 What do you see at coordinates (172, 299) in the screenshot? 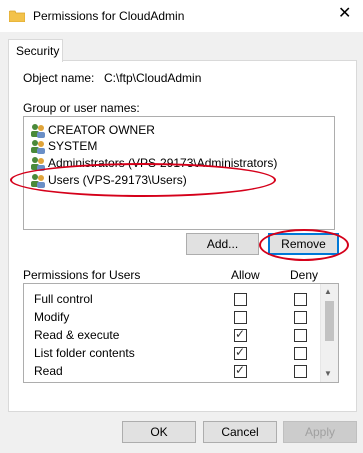
I see `permission-row: Full control` at bounding box center [172, 299].